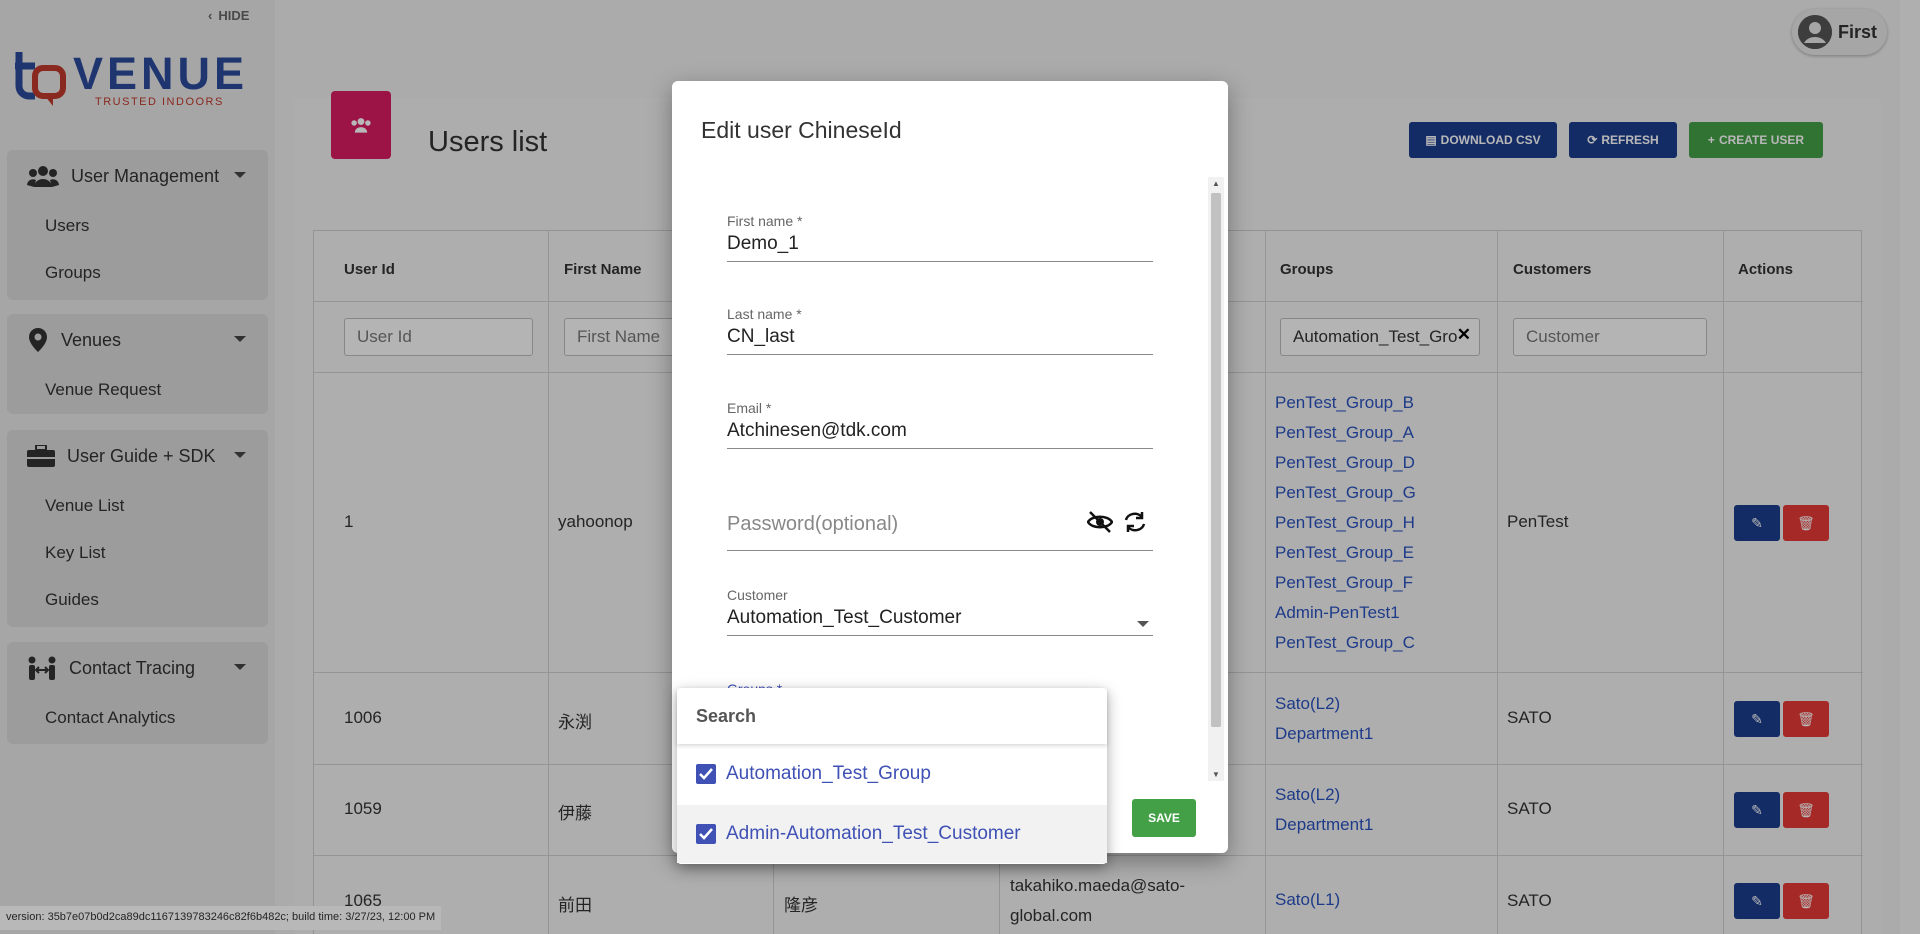 This screenshot has height=934, width=1920. What do you see at coordinates (1143, 624) in the screenshot?
I see `caret-down-icon` at bounding box center [1143, 624].